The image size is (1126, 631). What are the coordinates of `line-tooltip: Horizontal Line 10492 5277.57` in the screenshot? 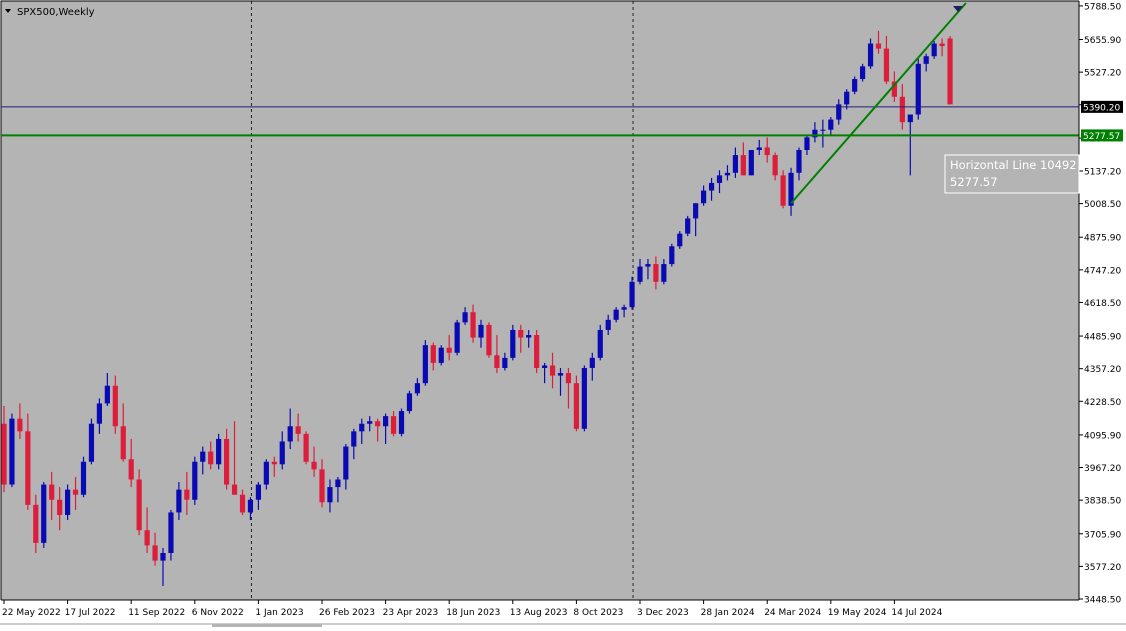 It's located at (1012, 174).